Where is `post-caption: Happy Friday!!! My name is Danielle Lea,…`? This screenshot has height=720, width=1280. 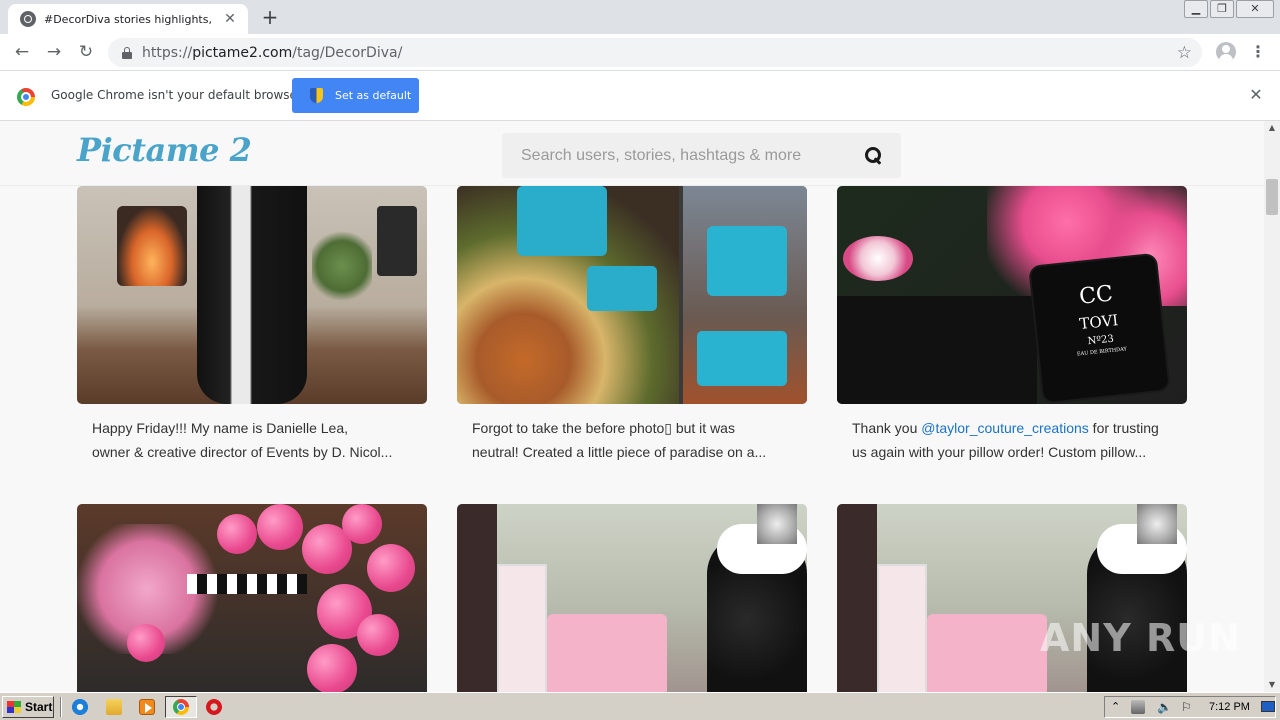 post-caption: Happy Friday!!! My name is Danielle Lea,… is located at coordinates (254, 440).